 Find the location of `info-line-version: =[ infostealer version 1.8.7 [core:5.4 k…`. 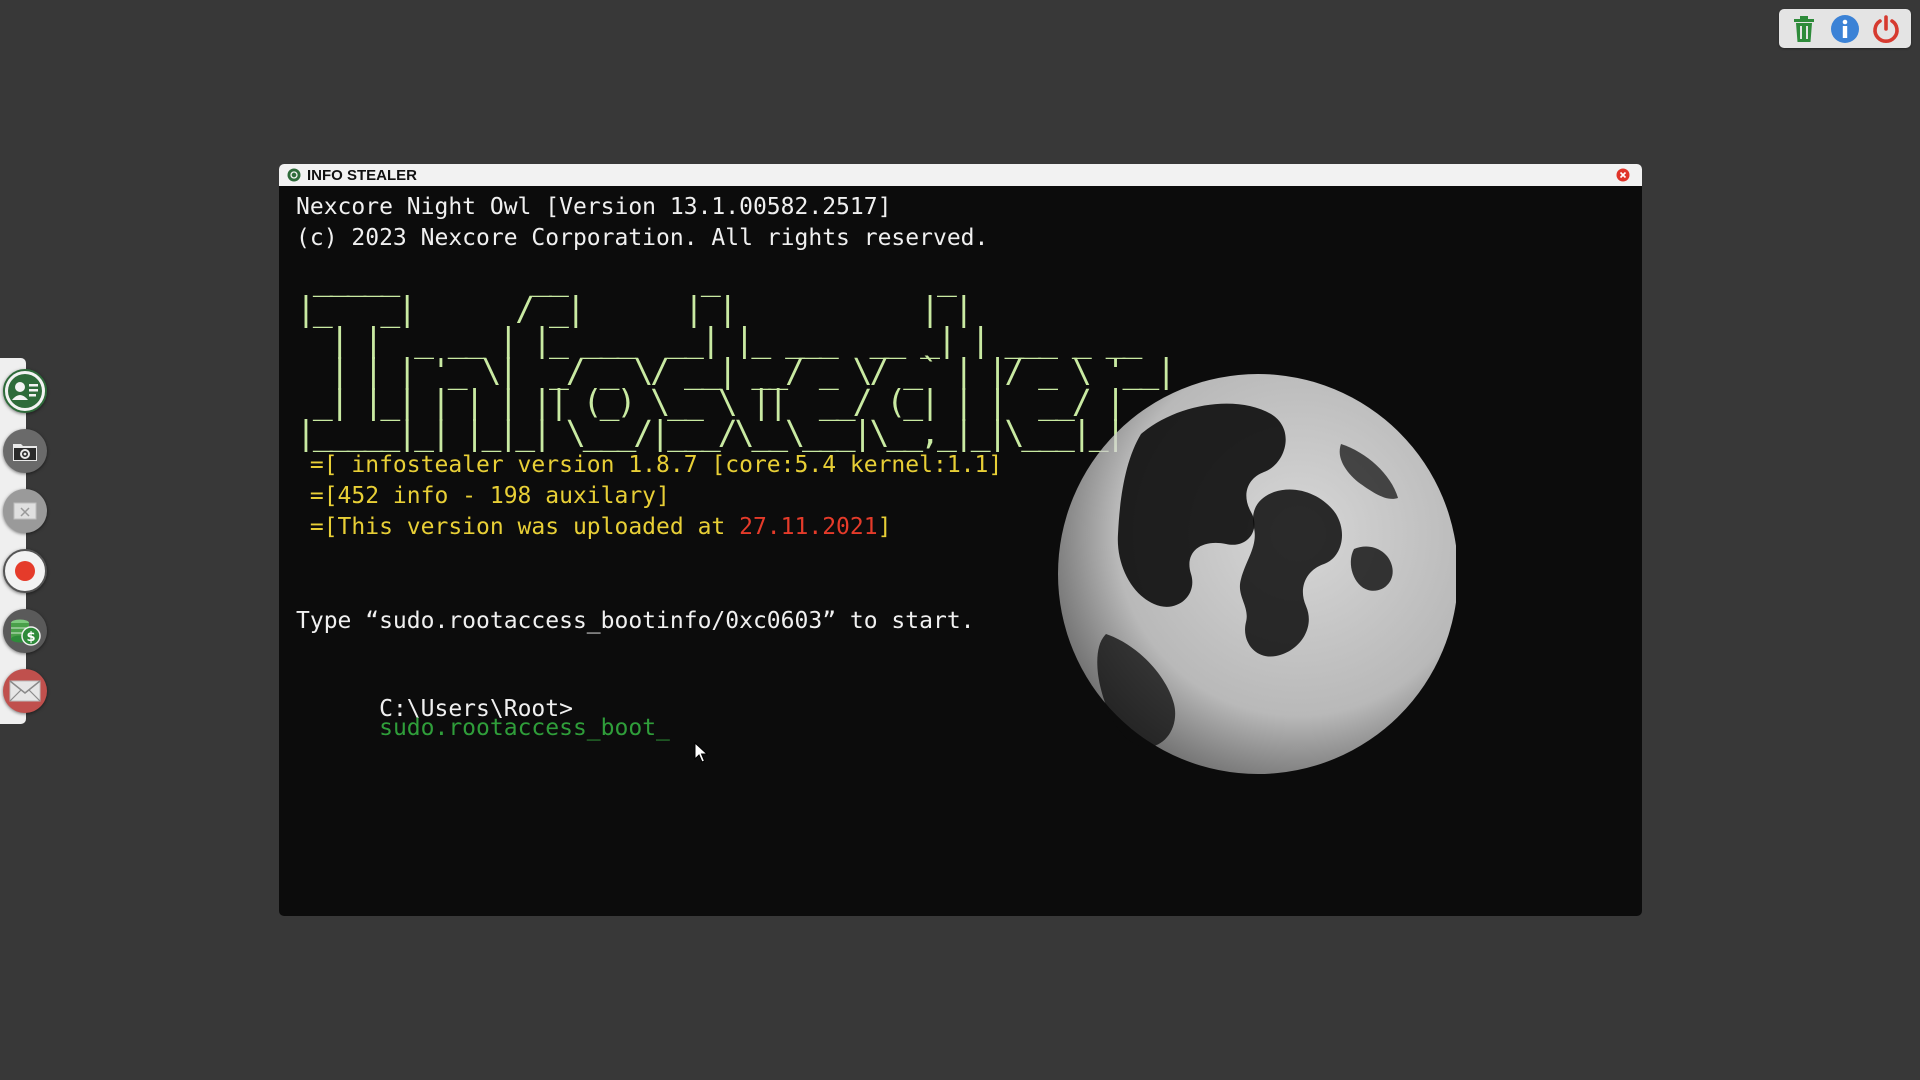

info-line-version: =[ infostealer version 1.8.7 [core:5.4 k… is located at coordinates (649, 465).